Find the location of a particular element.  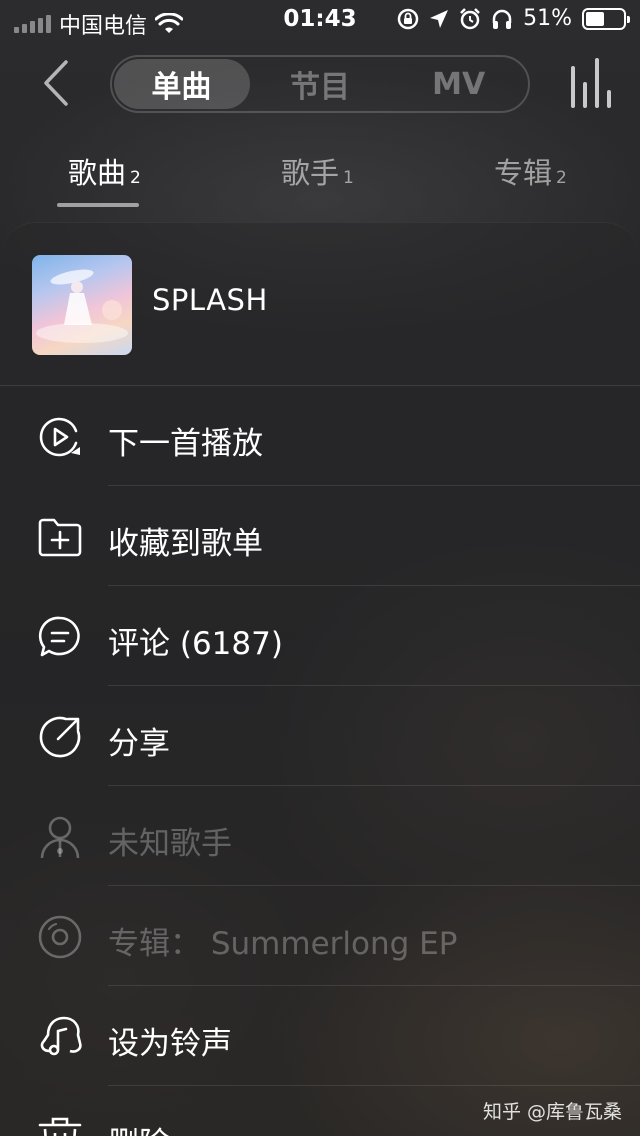

menu-item-label: 评论 (6187) is located at coordinates (195, 644).